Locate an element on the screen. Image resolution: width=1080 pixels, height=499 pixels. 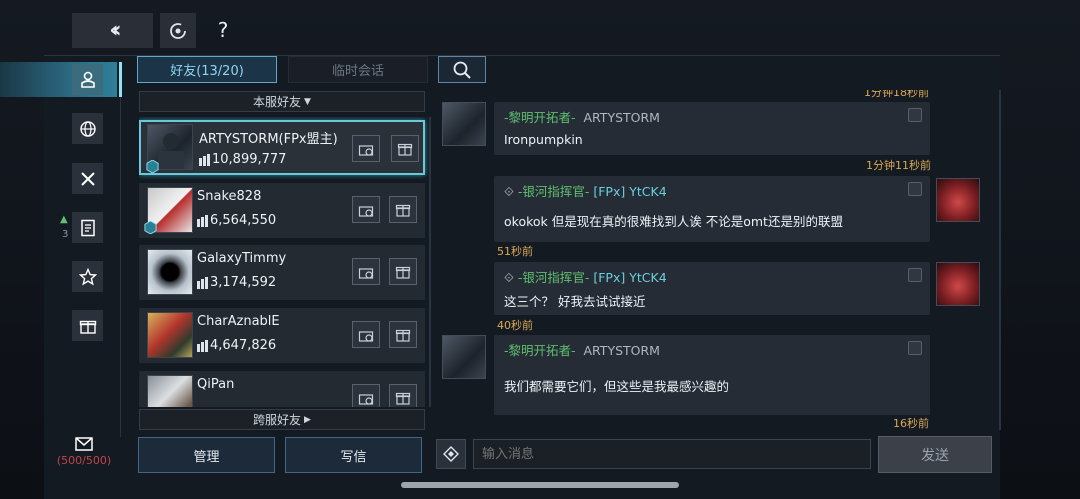
sender-name: YtCK4 is located at coordinates (648, 277).